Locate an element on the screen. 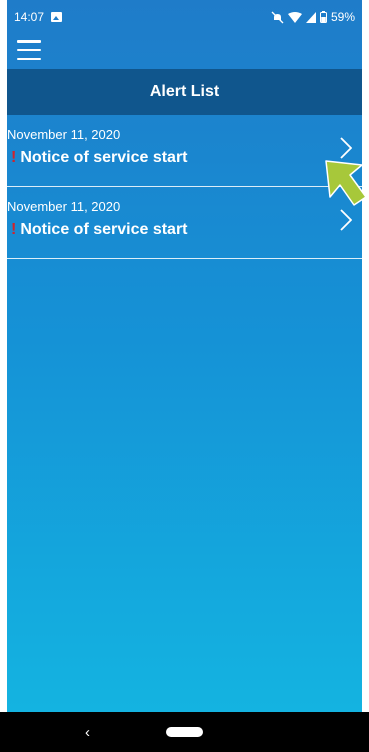  image-icon is located at coordinates (57, 17).